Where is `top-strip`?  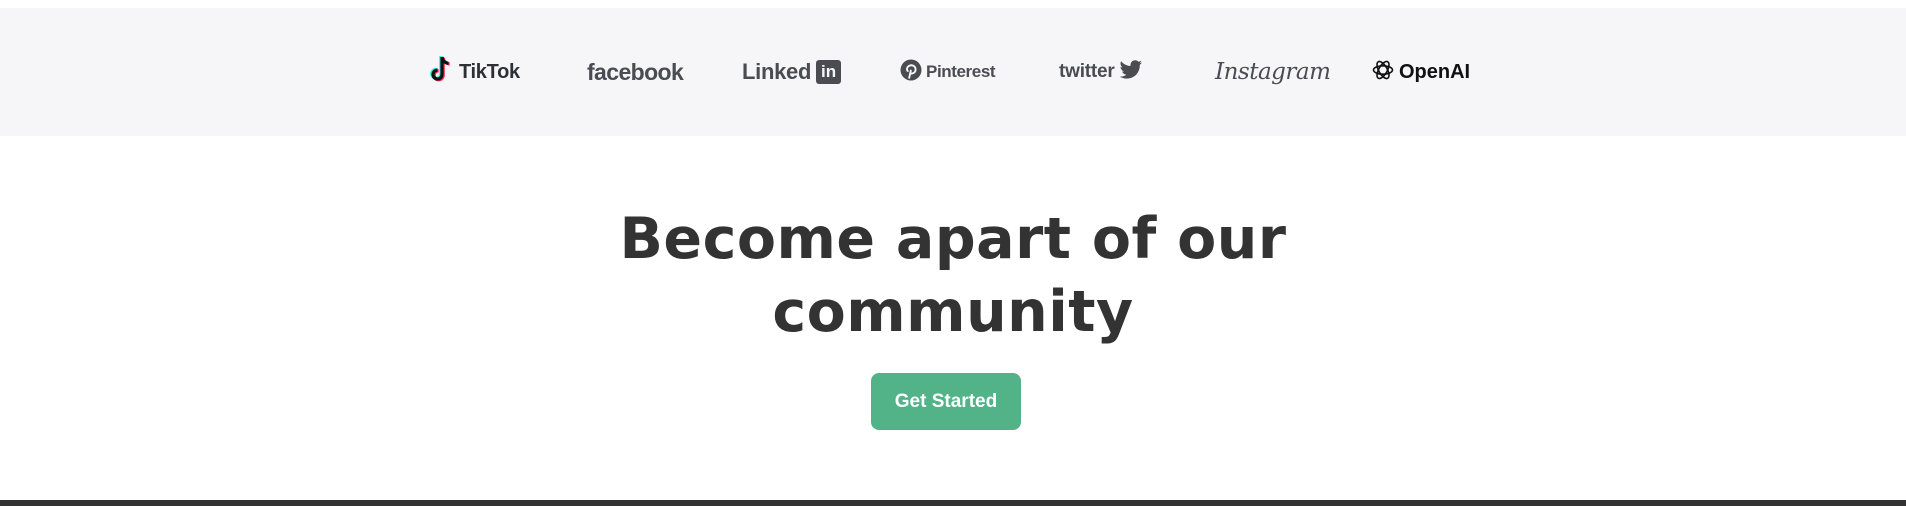
top-strip is located at coordinates (953, 4).